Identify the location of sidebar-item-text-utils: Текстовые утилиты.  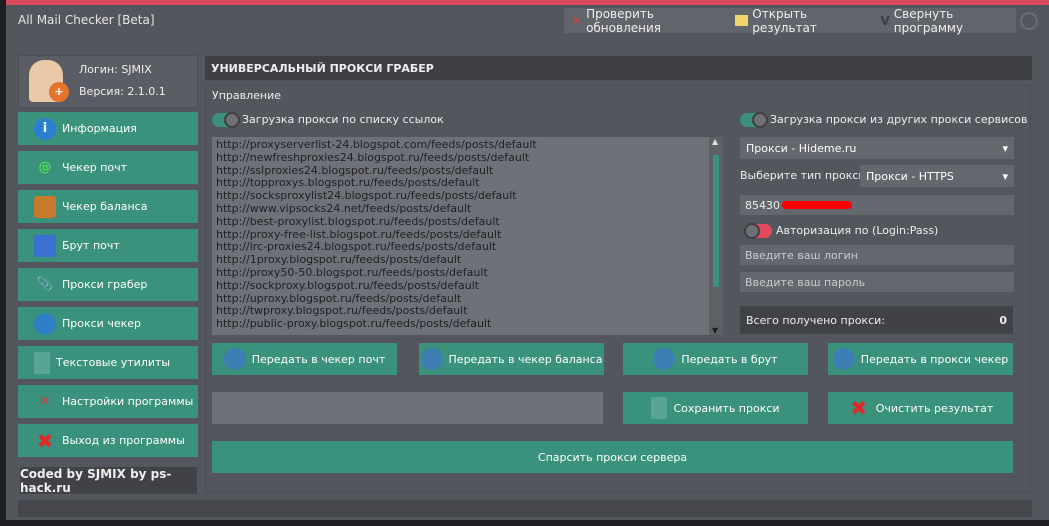
(108, 362).